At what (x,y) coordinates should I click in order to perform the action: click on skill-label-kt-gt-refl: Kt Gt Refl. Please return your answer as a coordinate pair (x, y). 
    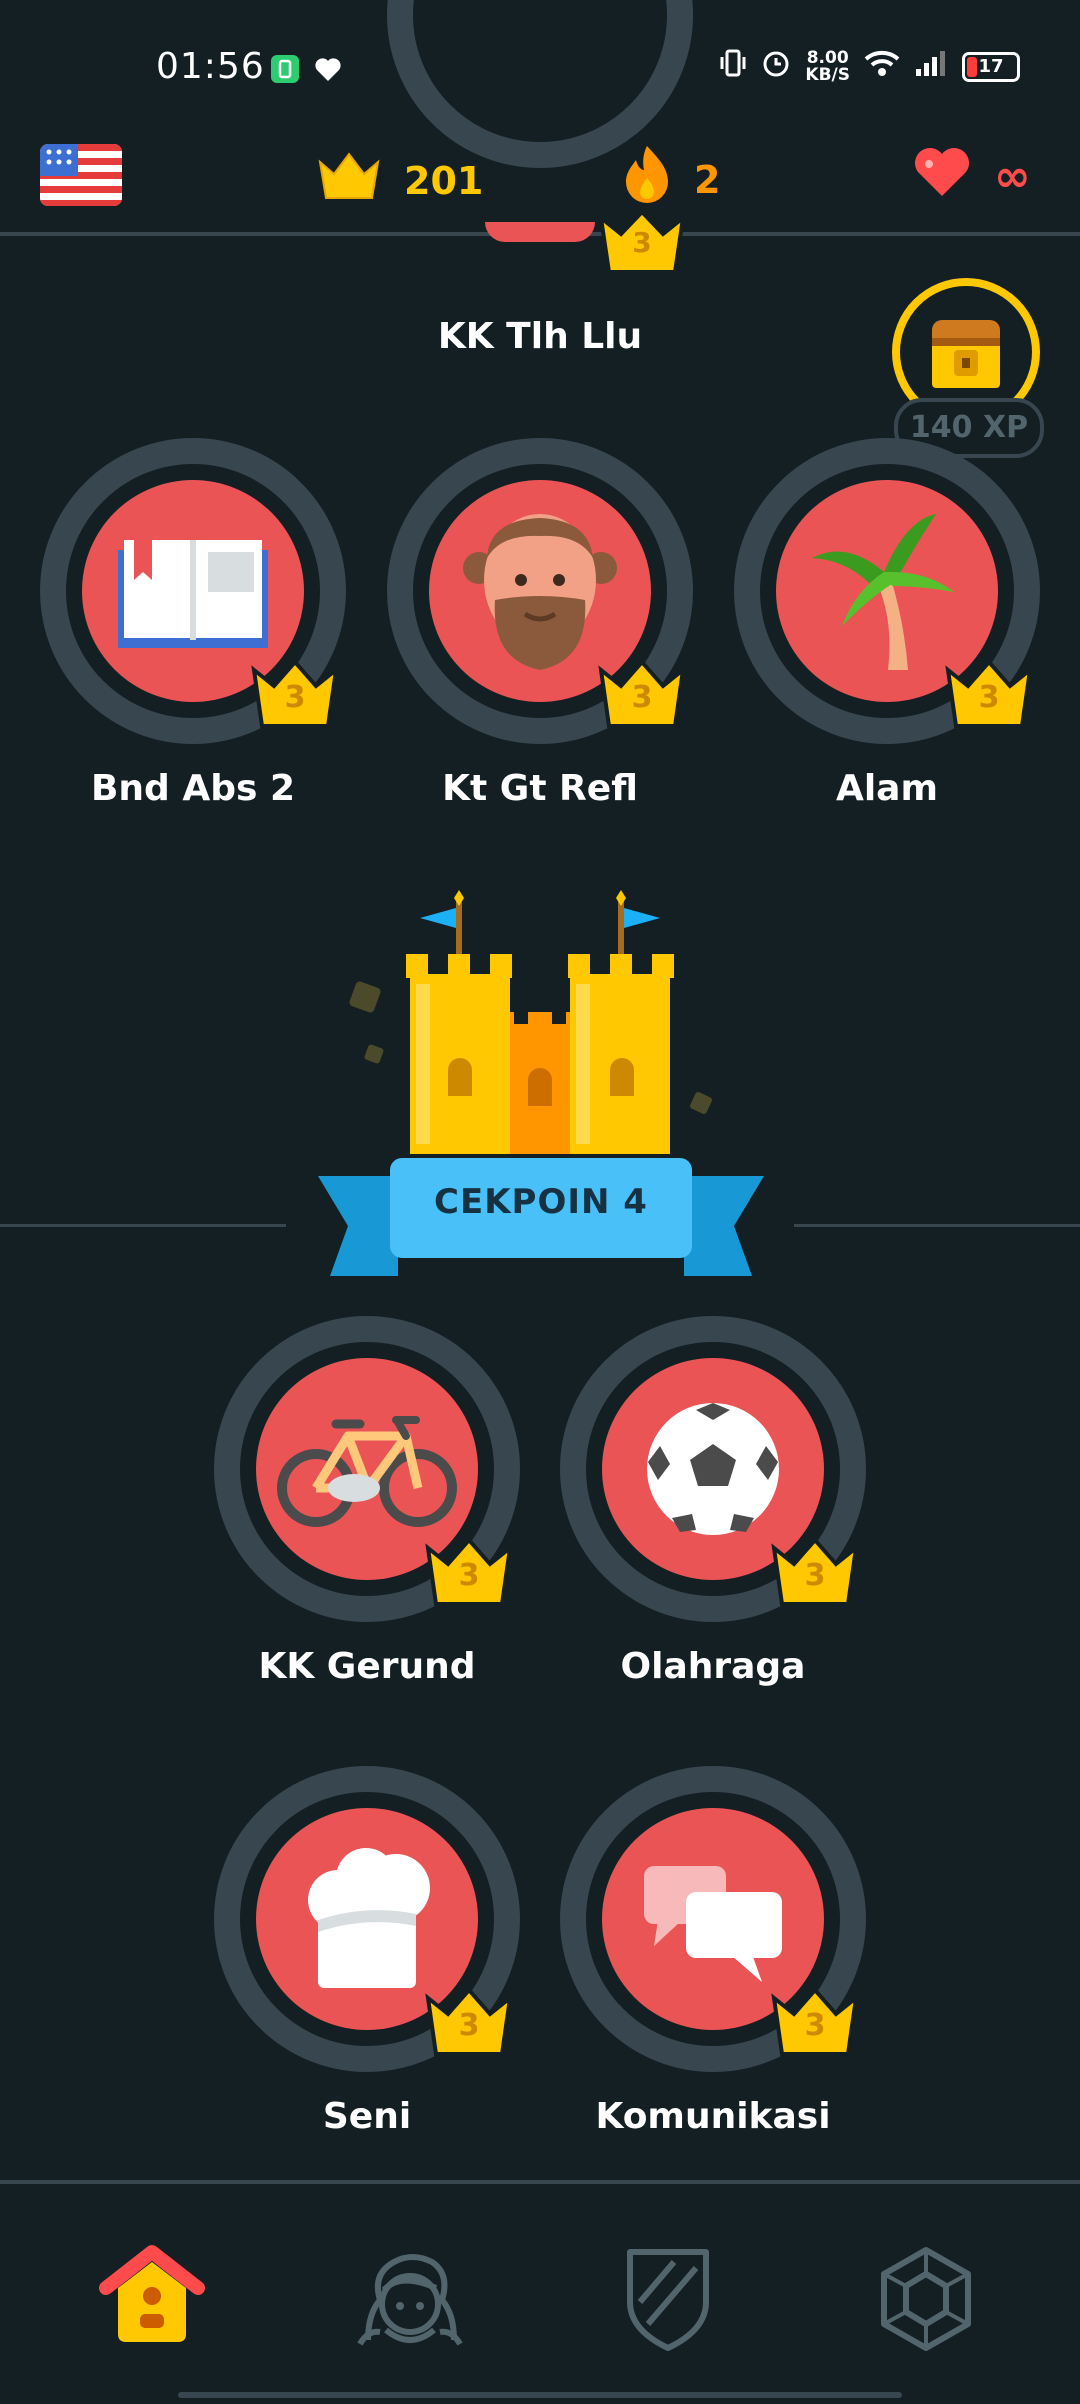
    Looking at the image, I should click on (540, 788).